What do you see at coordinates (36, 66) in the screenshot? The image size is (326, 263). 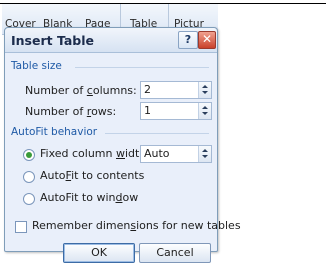 I see `table-size-heading: Table size` at bounding box center [36, 66].